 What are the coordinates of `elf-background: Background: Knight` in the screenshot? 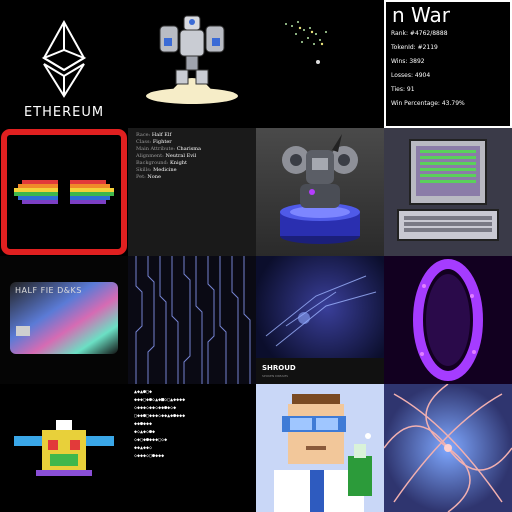 It's located at (162, 163).